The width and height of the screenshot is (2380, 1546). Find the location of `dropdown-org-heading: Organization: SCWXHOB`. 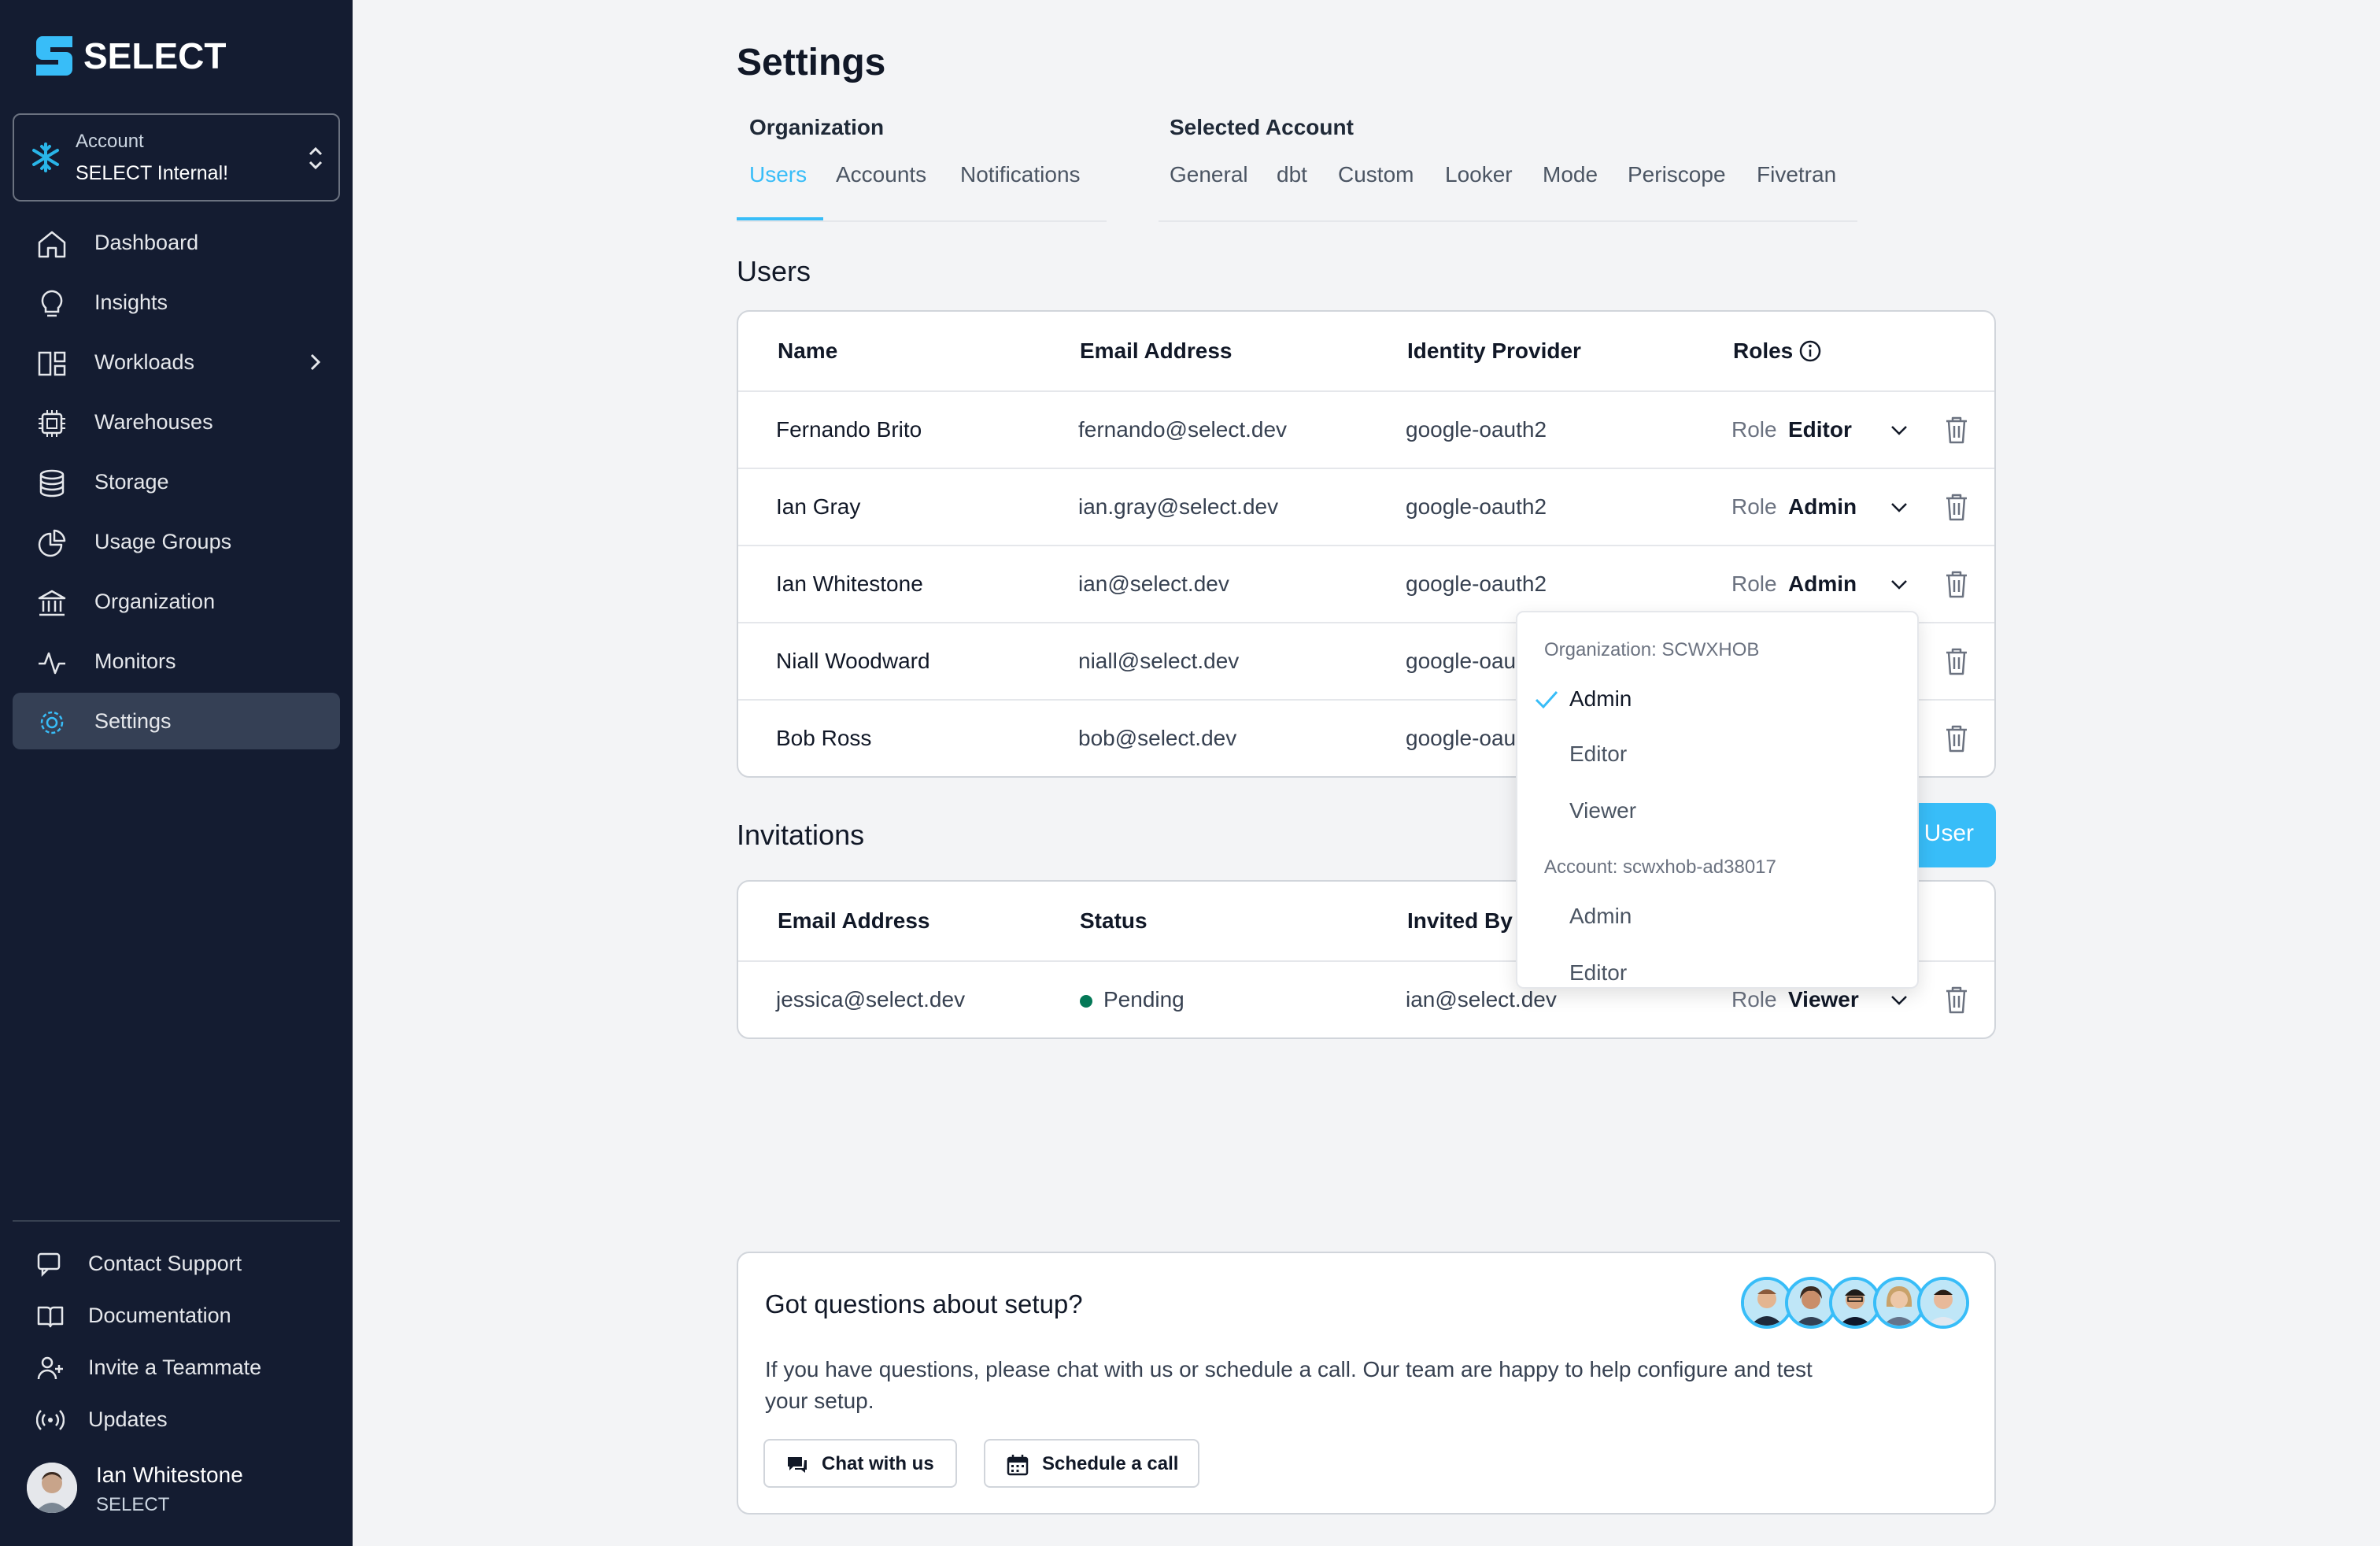

dropdown-org-heading: Organization: SCWXHOB is located at coordinates (1652, 649).